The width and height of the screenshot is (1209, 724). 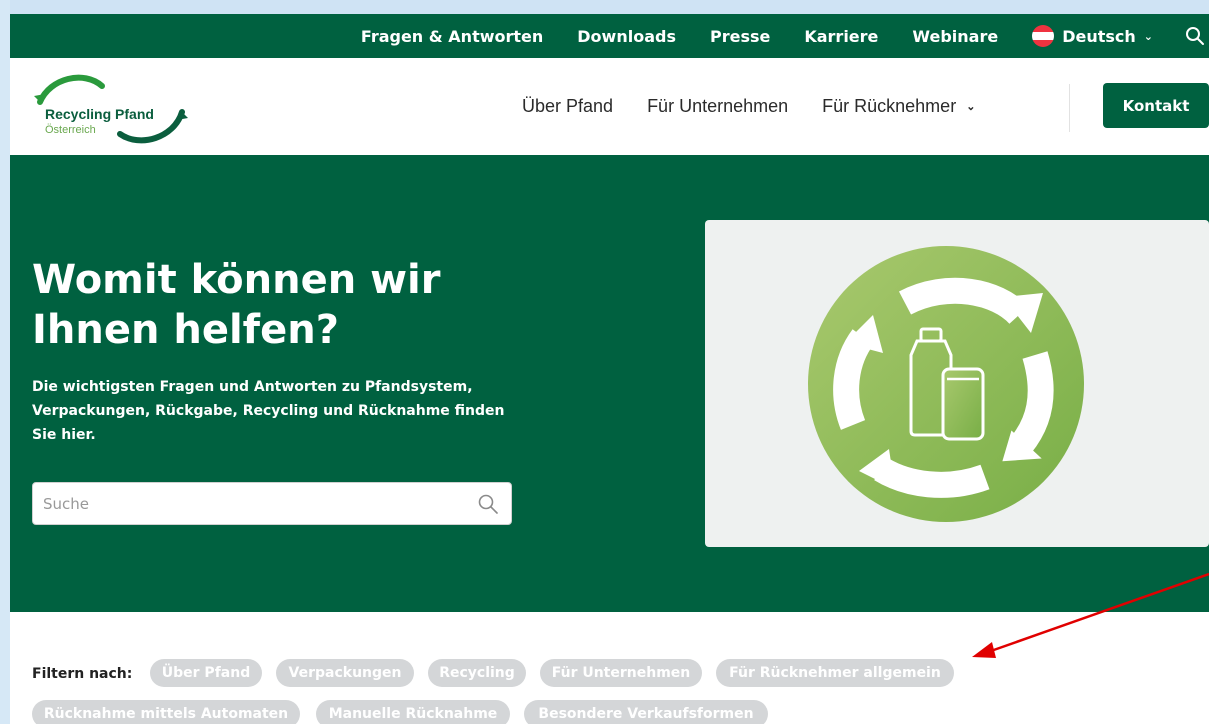 What do you see at coordinates (646, 712) in the screenshot?
I see `filter-chip-besondere-verkaufsformen: Besondere Verkaufsformen` at bounding box center [646, 712].